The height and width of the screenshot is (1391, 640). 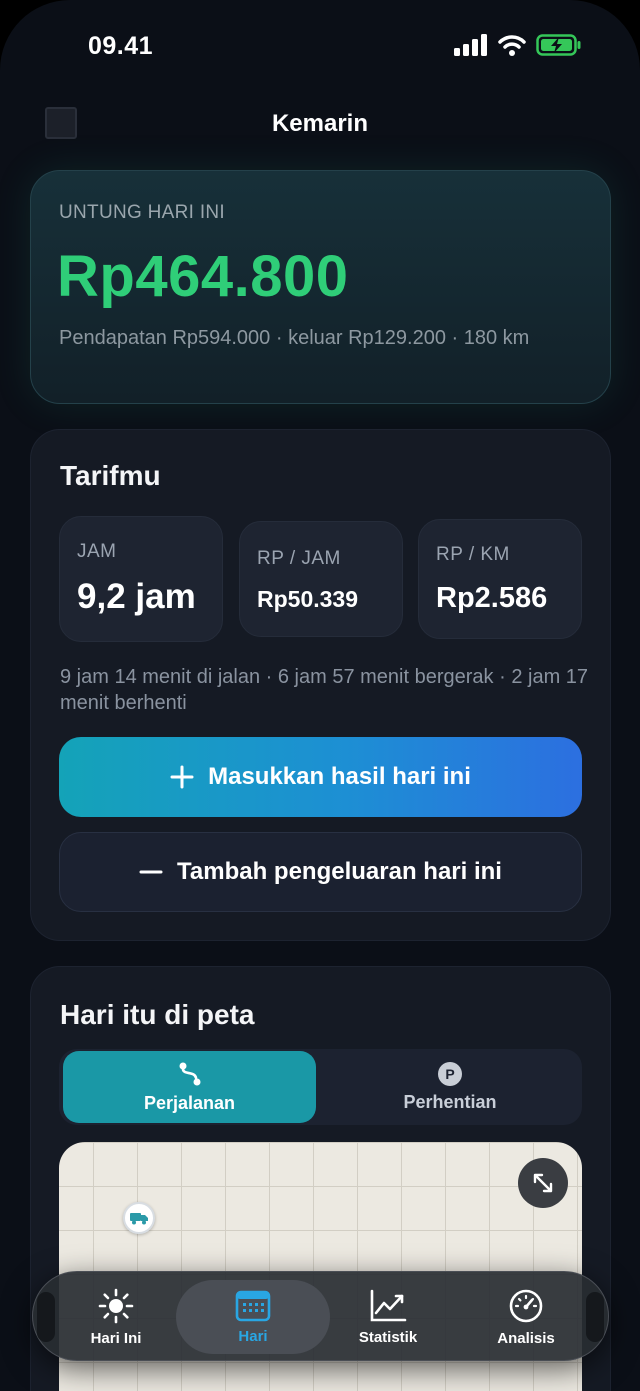 What do you see at coordinates (189, 1073) in the screenshot?
I see `route-icon` at bounding box center [189, 1073].